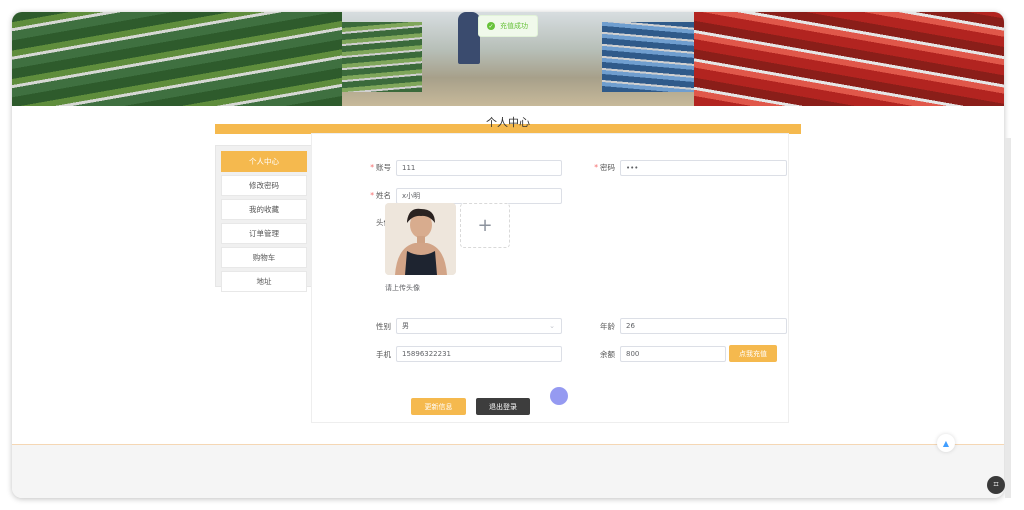  What do you see at coordinates (996, 485) in the screenshot?
I see `screenshot-icon: ⌗` at bounding box center [996, 485].